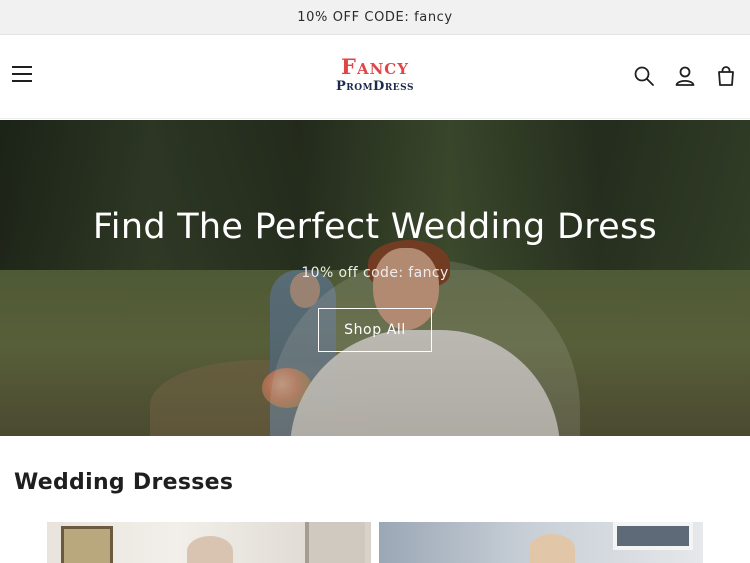 The image size is (750, 563). I want to click on account-icon, so click(685, 76).